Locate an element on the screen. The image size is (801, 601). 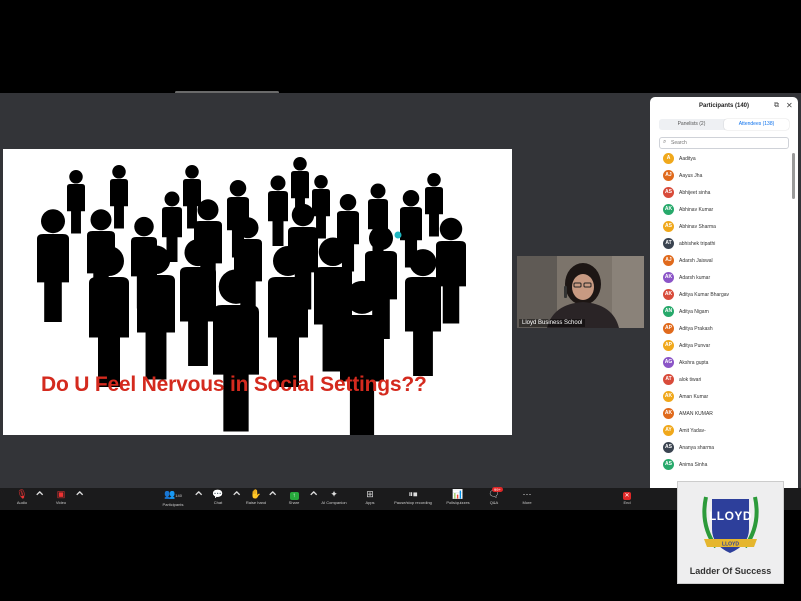
participant-name: Amit Yadav- is located at coordinates (692, 431).